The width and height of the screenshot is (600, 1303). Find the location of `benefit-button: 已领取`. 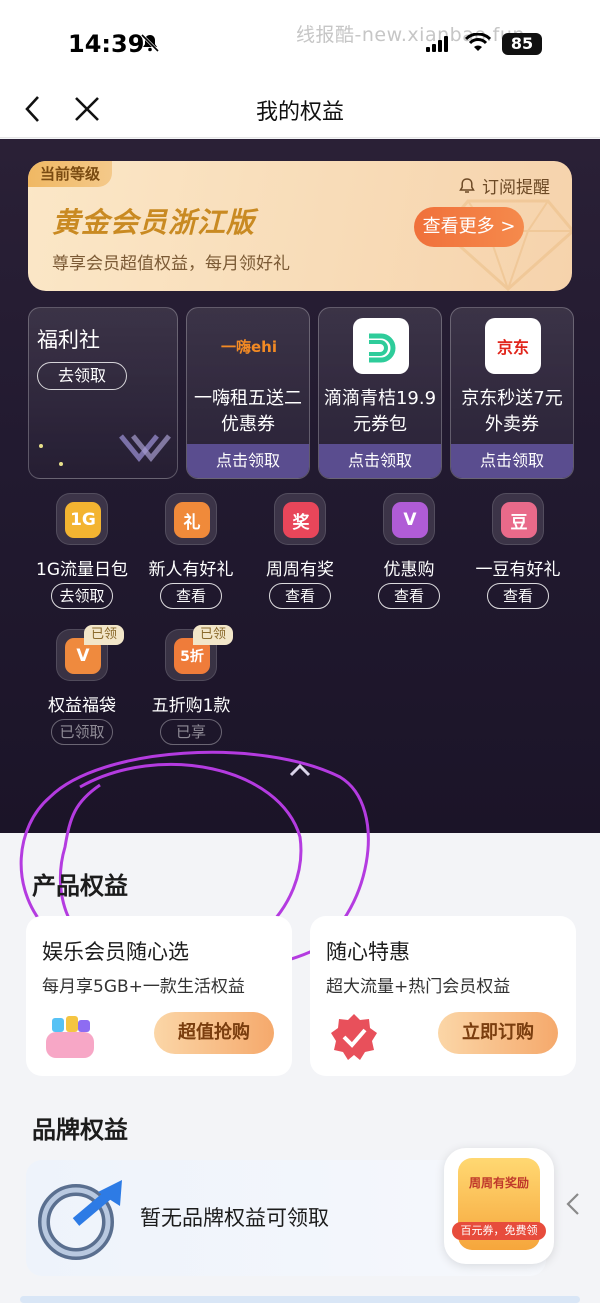

benefit-button: 已领取 is located at coordinates (82, 732).